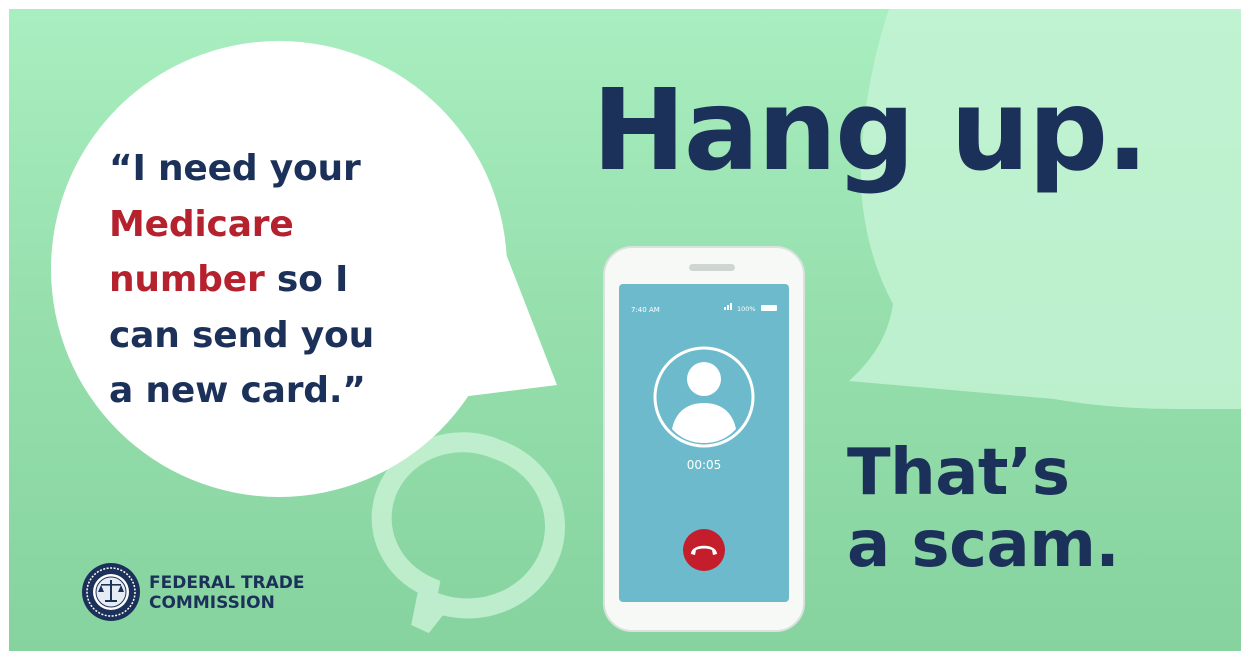 This screenshot has height=660, width=1249. I want to click on ftc-seal-icon, so click(111, 592).